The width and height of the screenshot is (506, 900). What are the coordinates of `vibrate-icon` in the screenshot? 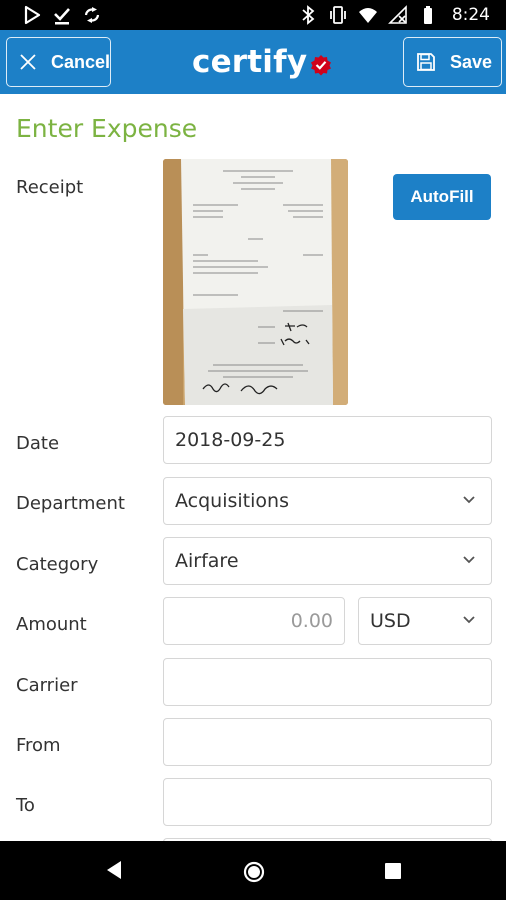 It's located at (337, 15).